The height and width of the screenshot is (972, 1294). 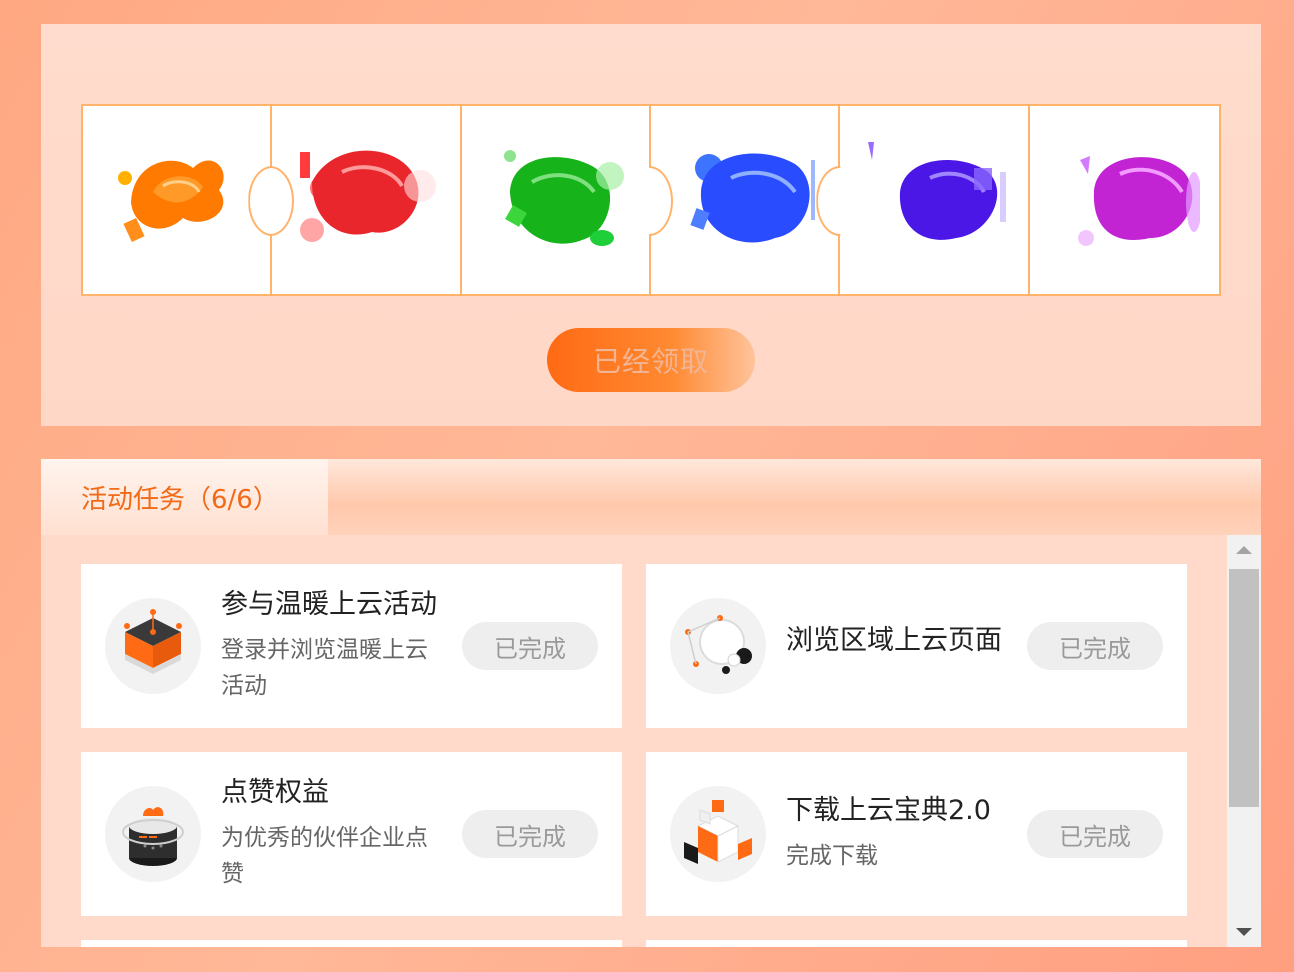 I want to click on task-list-scrollbar, so click(x=1244, y=741).